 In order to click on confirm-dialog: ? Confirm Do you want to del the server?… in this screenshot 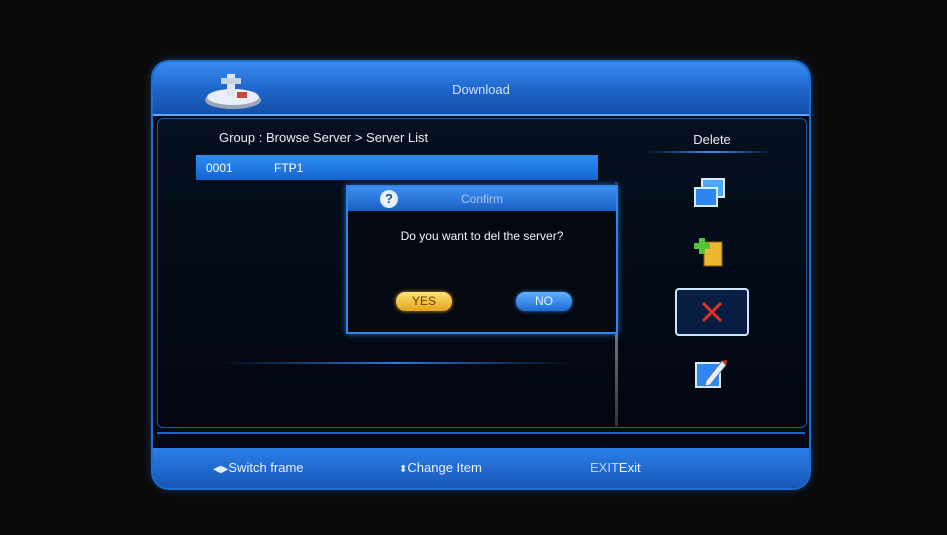, I will do `click(482, 259)`.